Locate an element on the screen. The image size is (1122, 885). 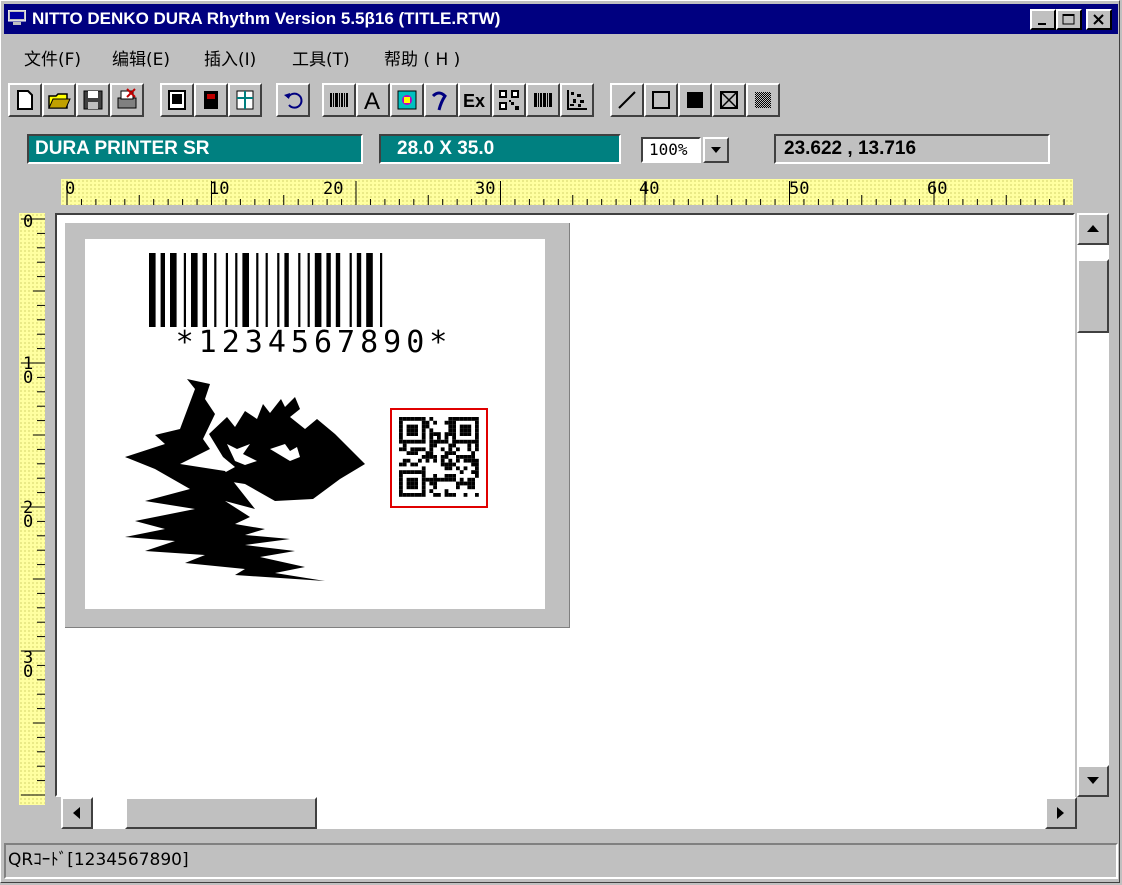
menu-tools: 工具(T) is located at coordinates (321, 57).